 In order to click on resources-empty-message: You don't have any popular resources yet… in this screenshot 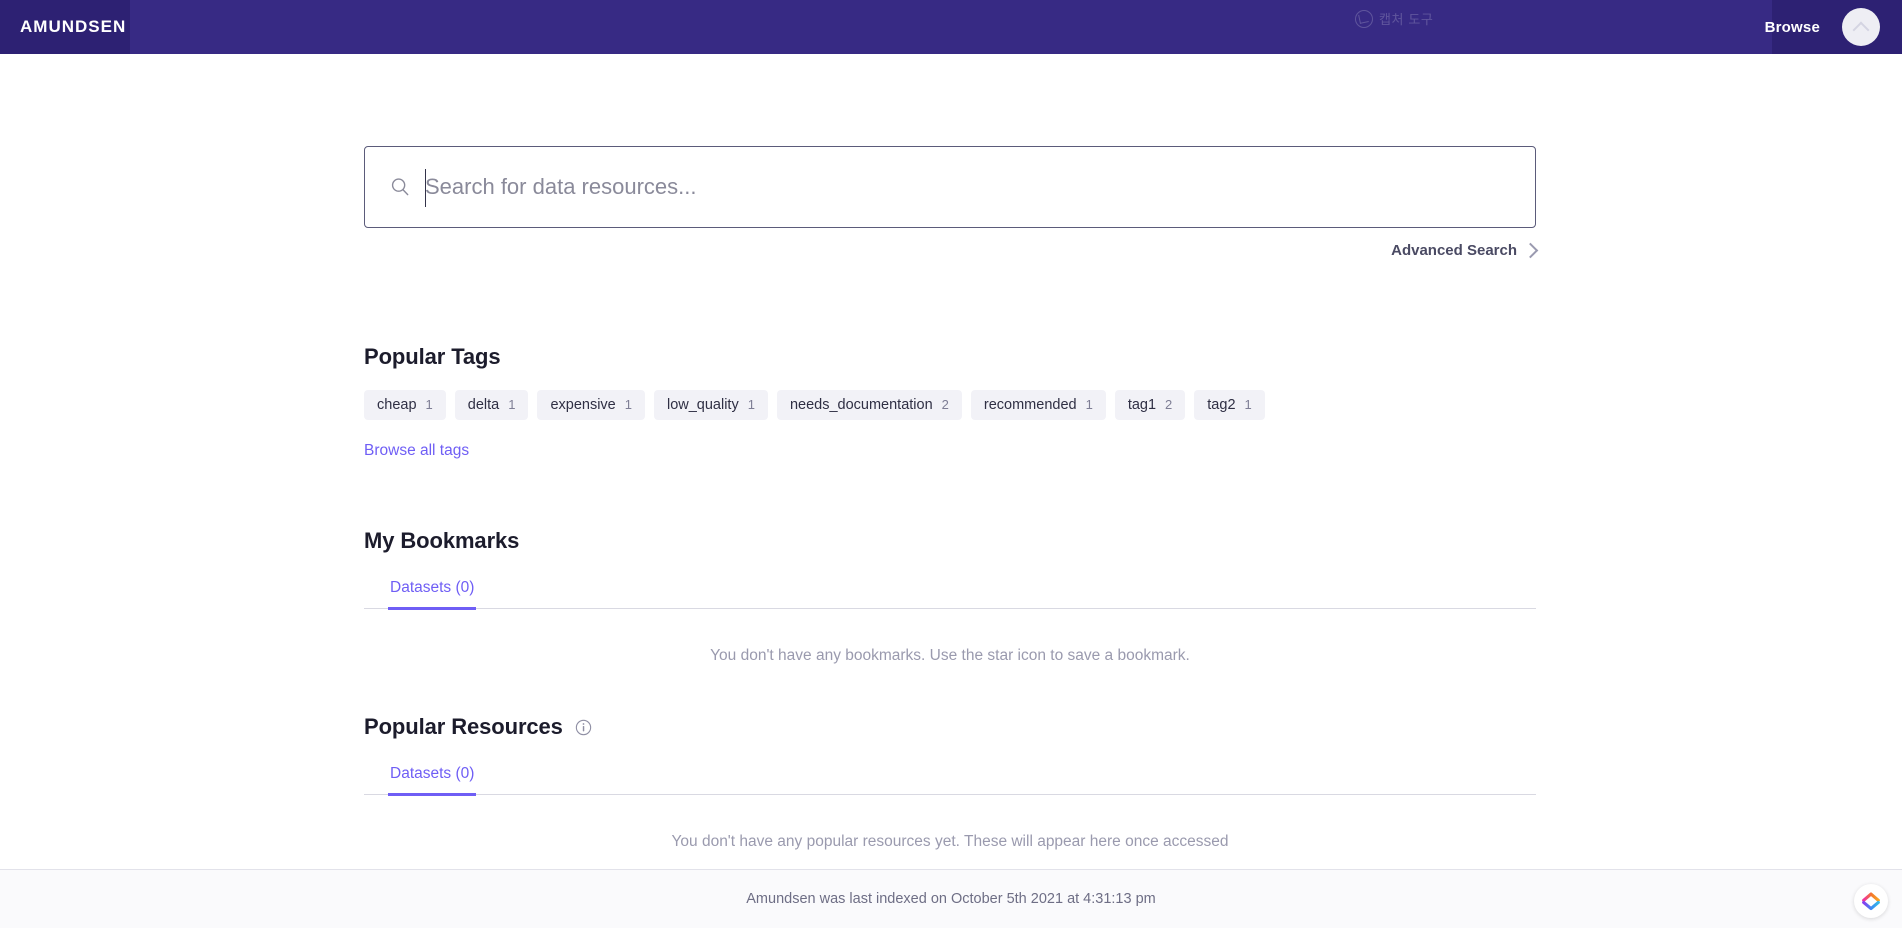, I will do `click(950, 841)`.